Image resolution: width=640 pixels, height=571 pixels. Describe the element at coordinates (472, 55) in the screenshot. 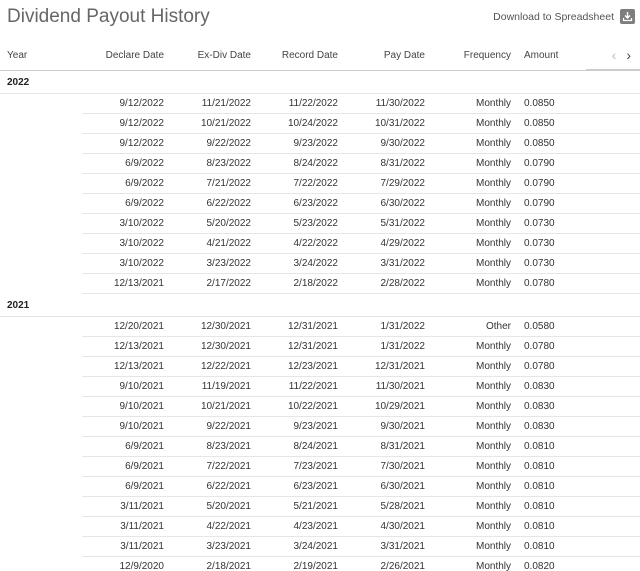

I see `col-header-frequency: Frequency` at that location.